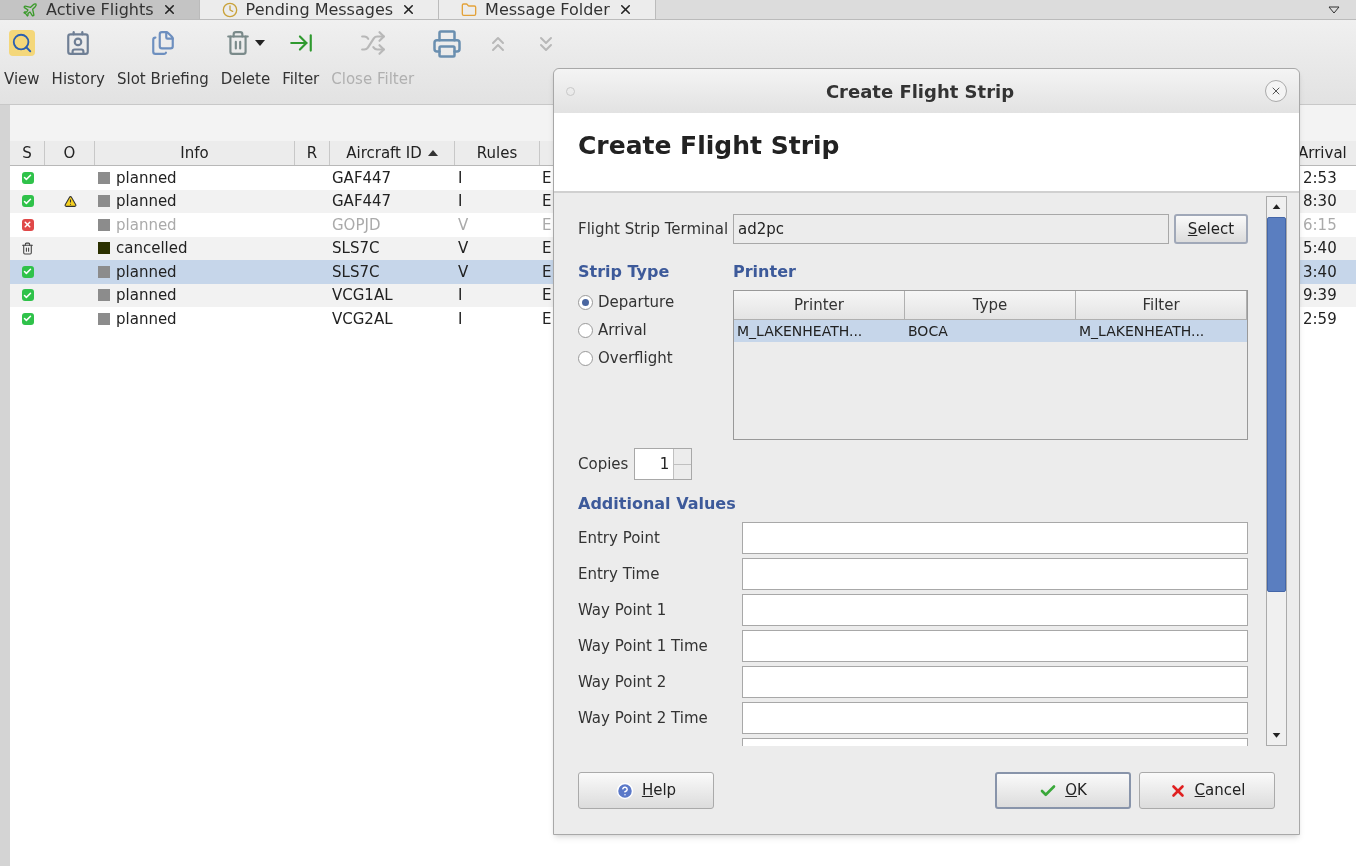  I want to click on column-header: Filter, so click(1161, 305).